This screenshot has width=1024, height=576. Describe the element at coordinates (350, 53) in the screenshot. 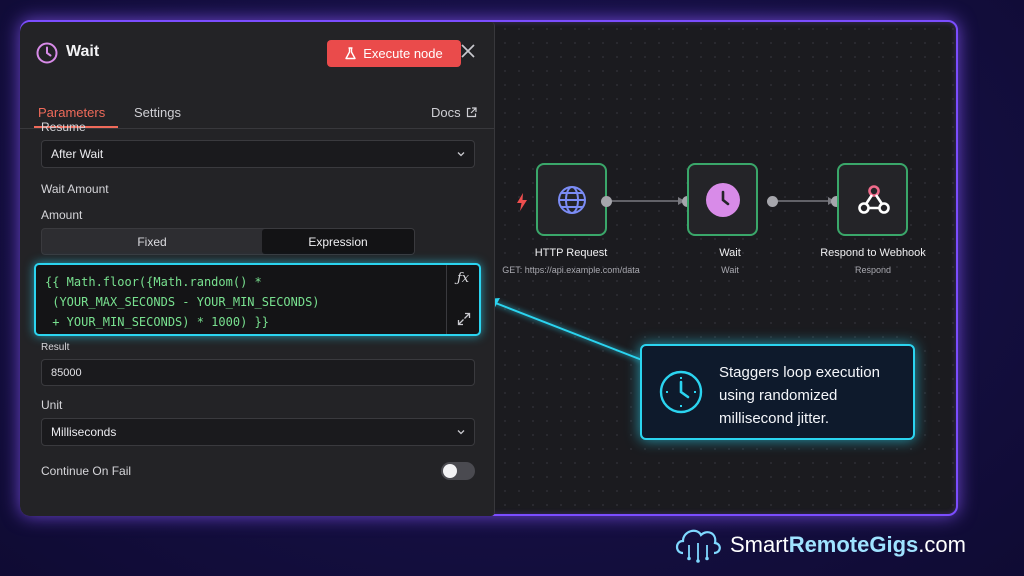

I see `flask-icon` at that location.